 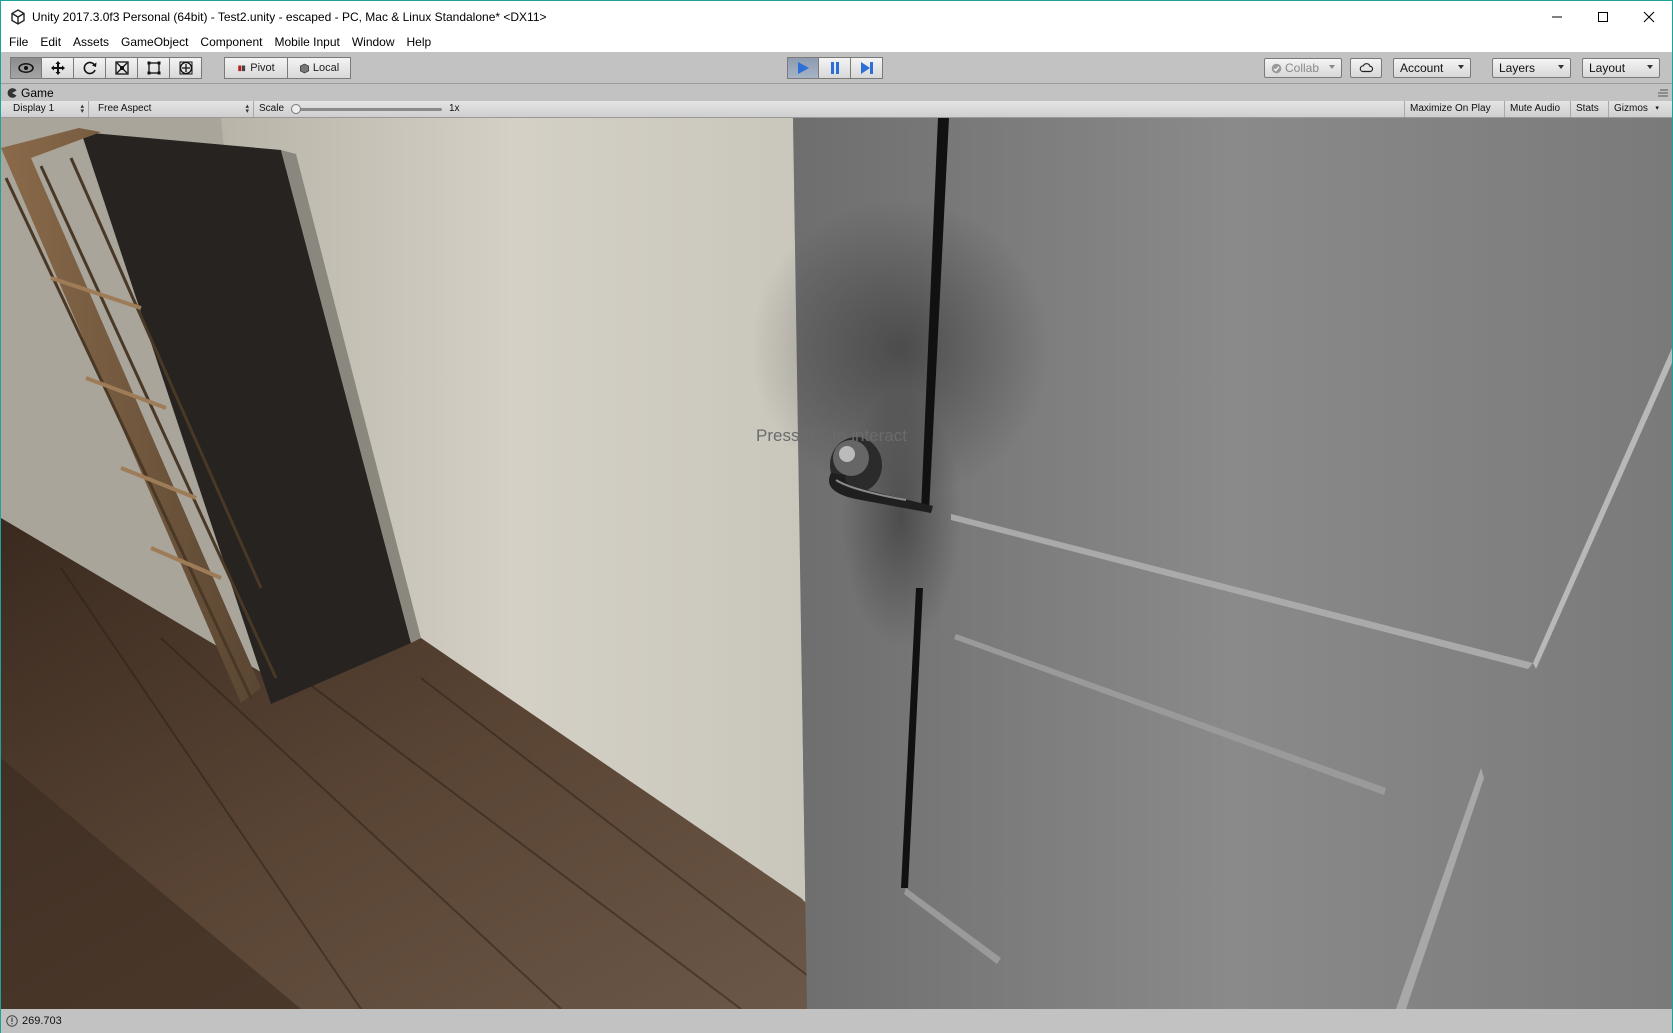 I want to click on play-icon, so click(x=803, y=68).